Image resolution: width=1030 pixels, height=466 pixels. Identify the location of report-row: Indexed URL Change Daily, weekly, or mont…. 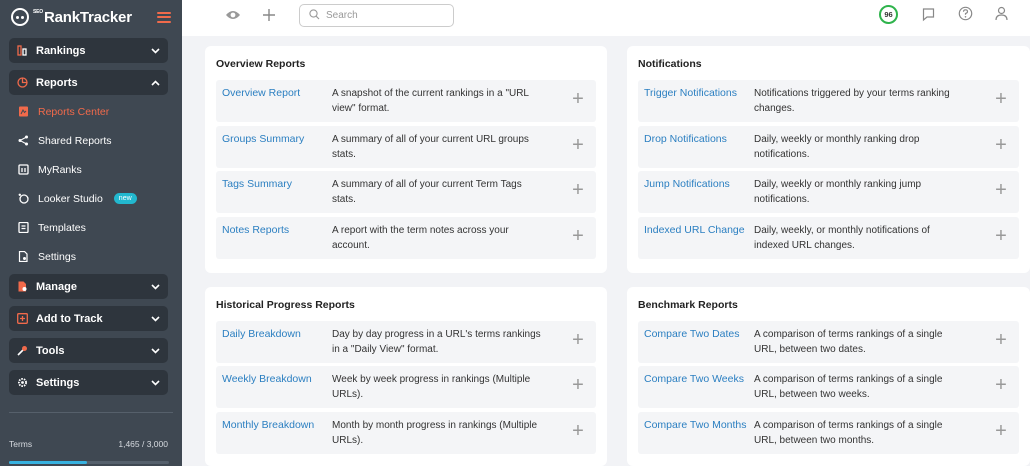
(828, 238).